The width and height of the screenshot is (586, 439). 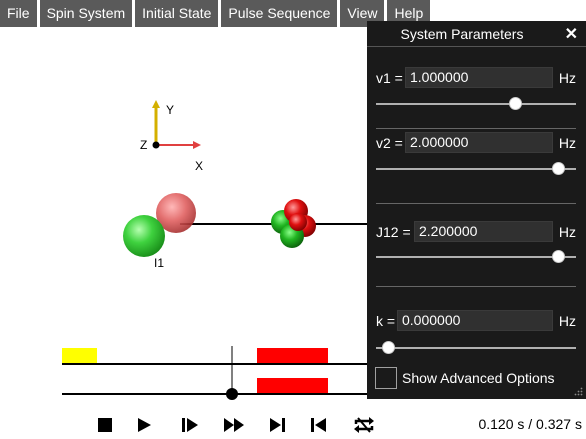 What do you see at coordinates (79, 356) in the screenshot?
I see `pulse-yellow` at bounding box center [79, 356].